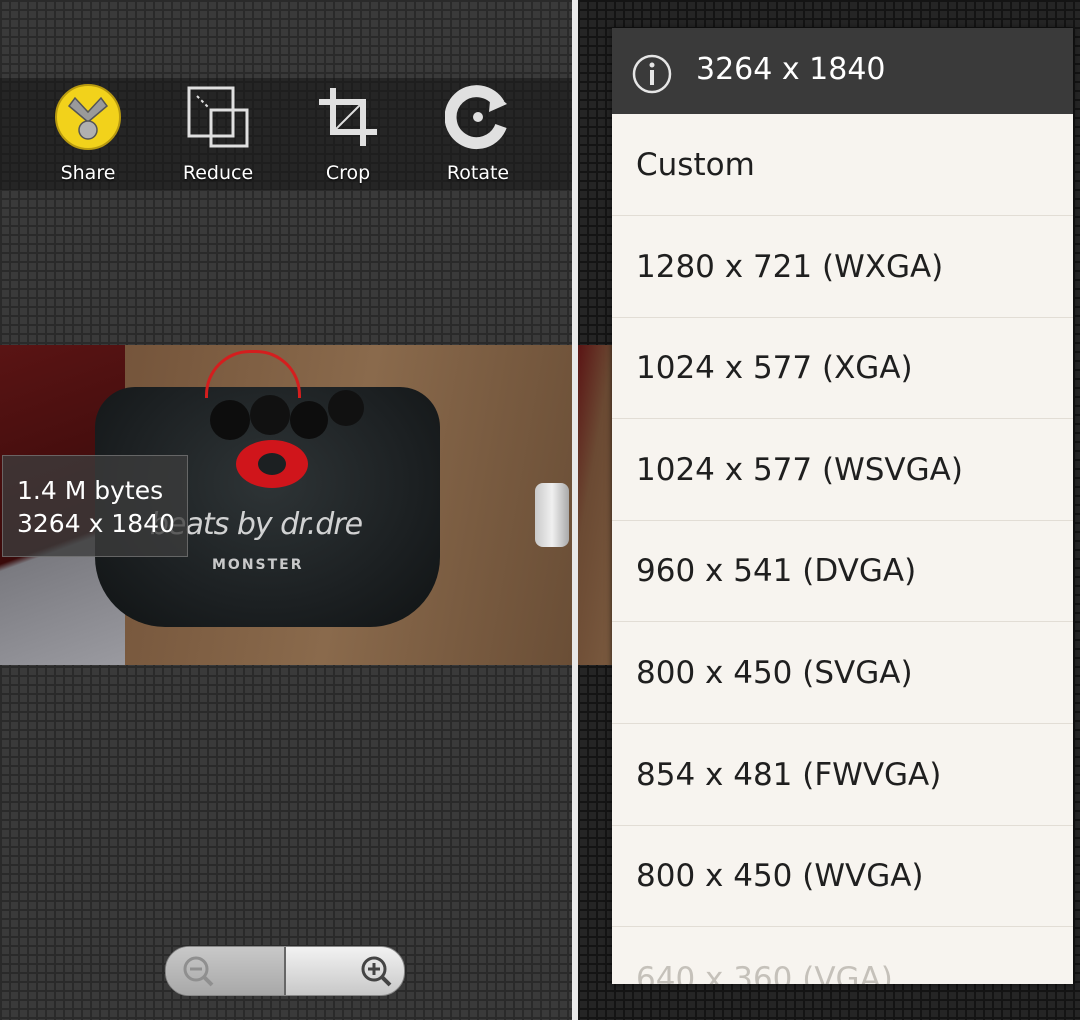 The image size is (1080, 1020). I want to click on resolution-option: 854 x 481 (FWVGA), so click(842, 775).